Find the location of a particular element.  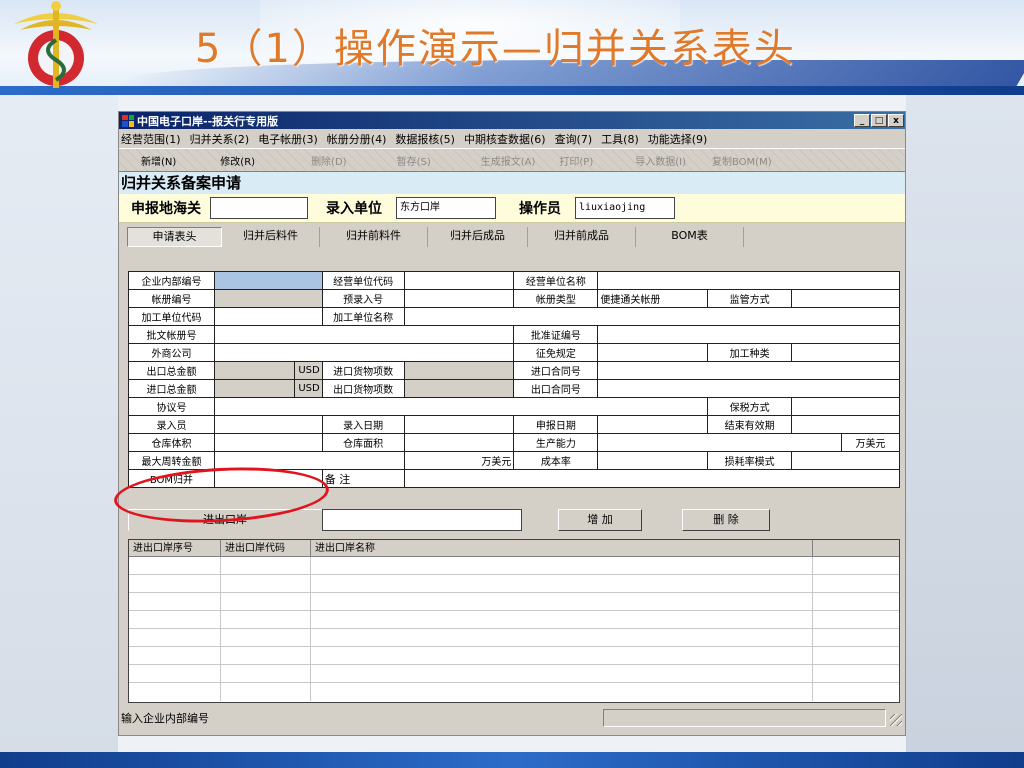

column-header: 进出口岸序号 is located at coordinates (175, 548).